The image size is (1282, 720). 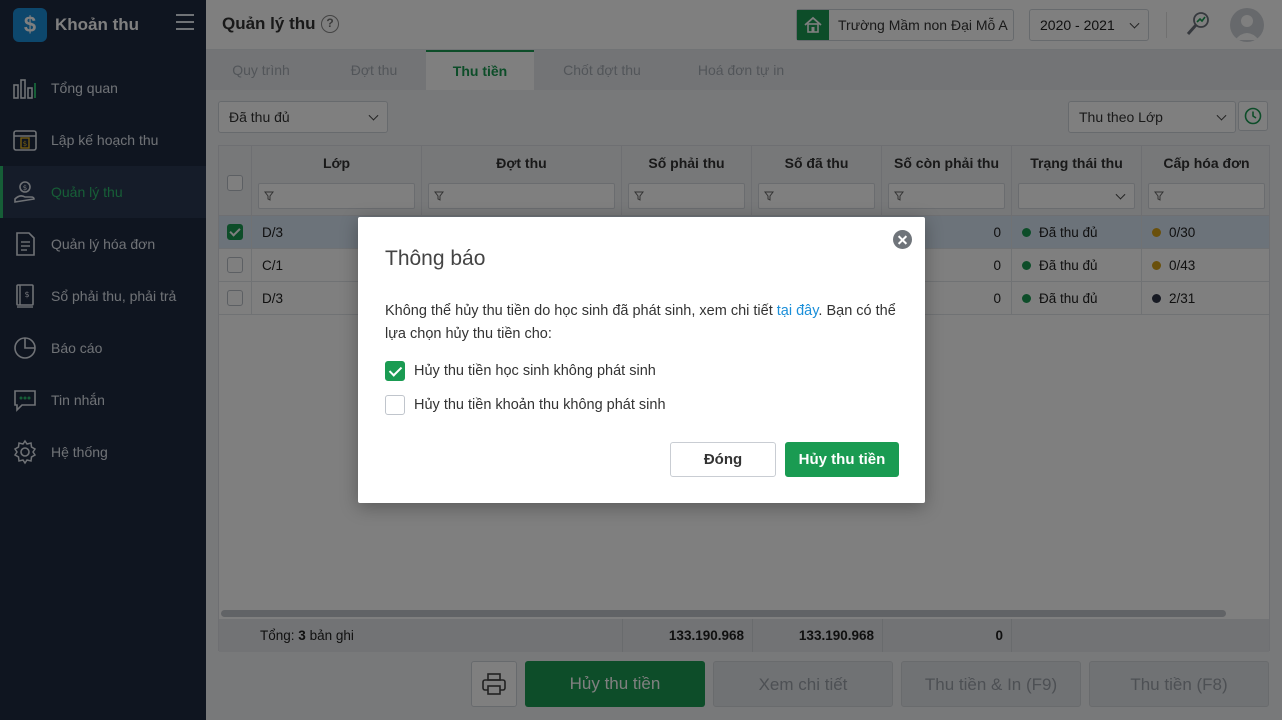 I want to click on option1-label: Hủy thu tiền học sinh không phát sinh, so click(x=535, y=371).